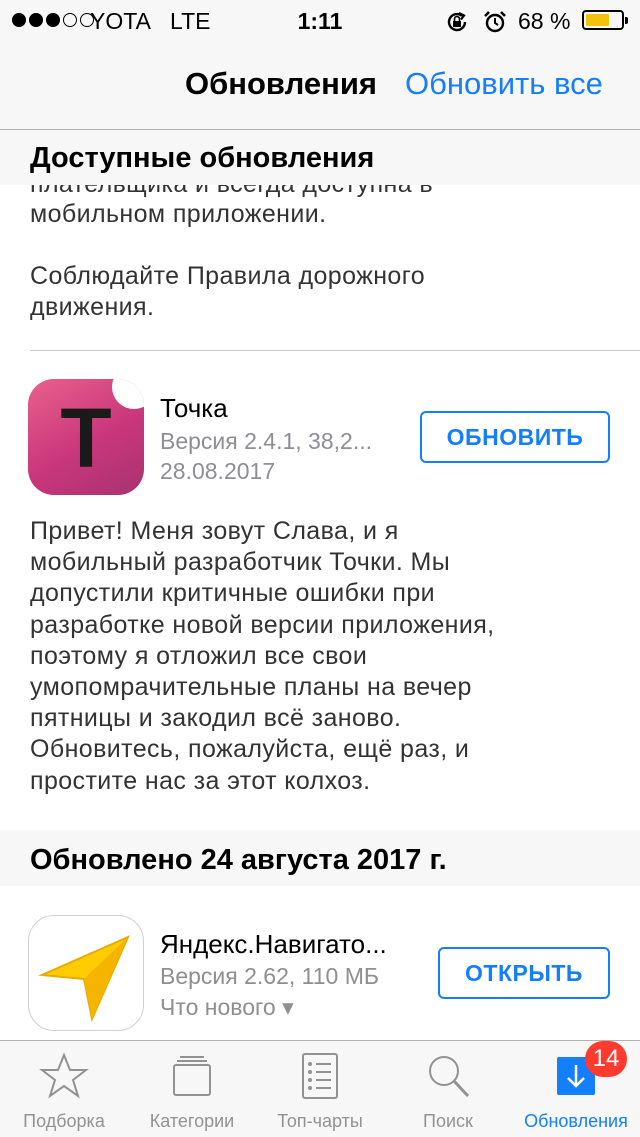 Image resolution: width=640 pixels, height=1137 pixels. Describe the element at coordinates (576, 1121) in the screenshot. I see `tab-label: Обновления` at that location.